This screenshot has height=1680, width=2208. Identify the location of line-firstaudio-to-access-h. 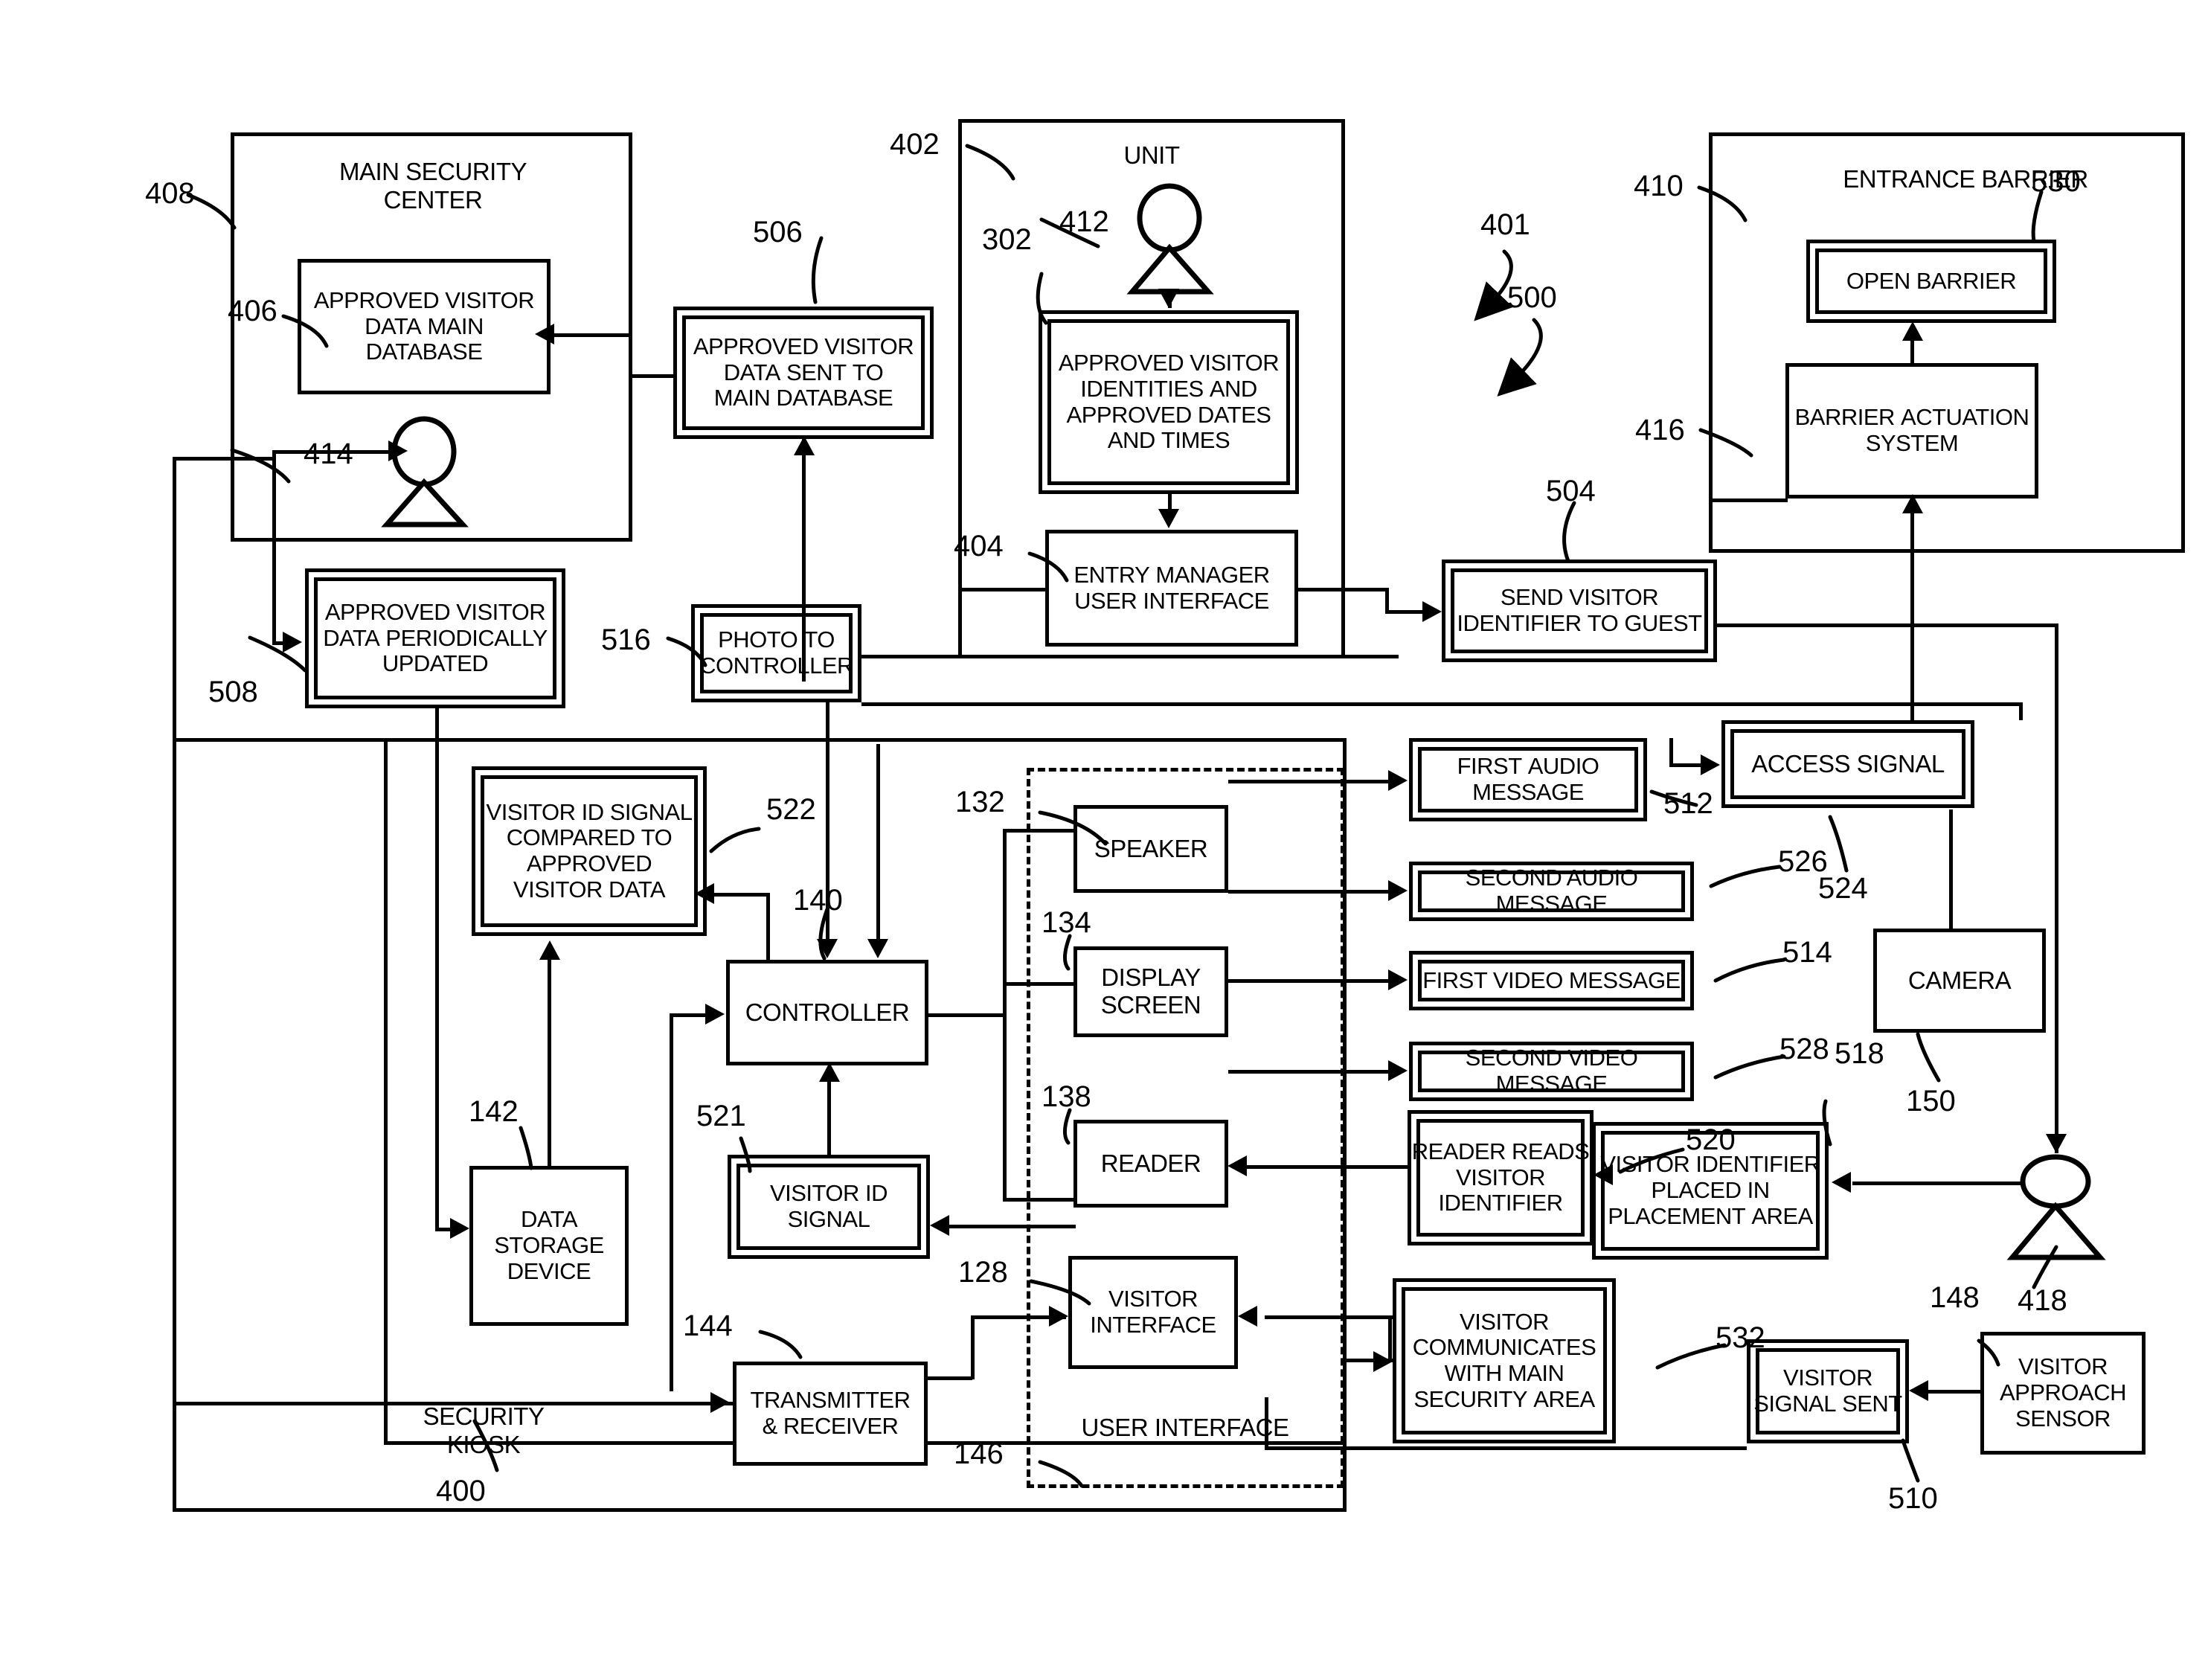
(1686, 765).